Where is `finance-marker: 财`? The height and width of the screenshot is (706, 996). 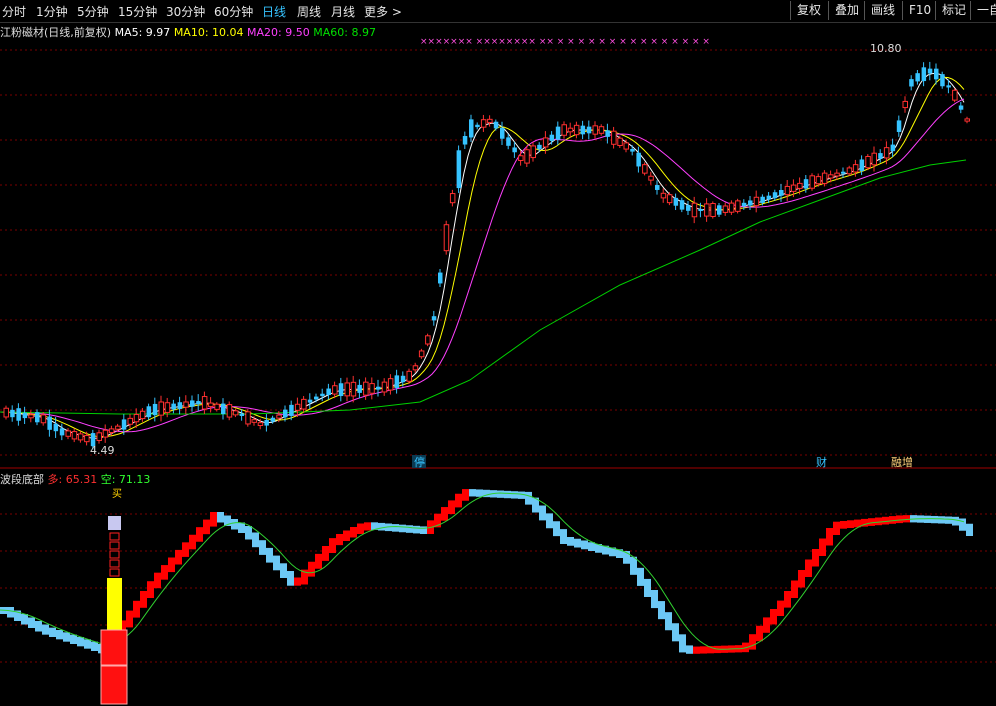 finance-marker: 财 is located at coordinates (821, 462).